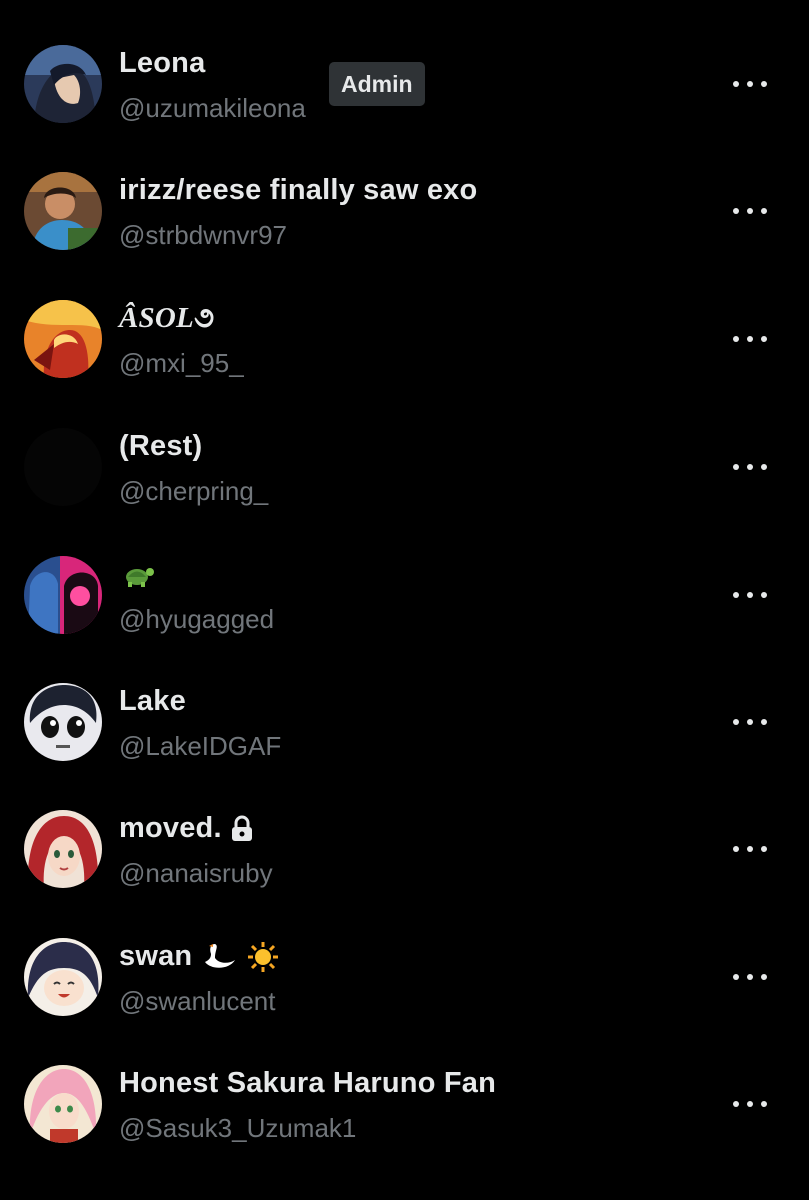 The image size is (809, 1200). What do you see at coordinates (377, 84) in the screenshot?
I see `admin-badge: Admin` at bounding box center [377, 84].